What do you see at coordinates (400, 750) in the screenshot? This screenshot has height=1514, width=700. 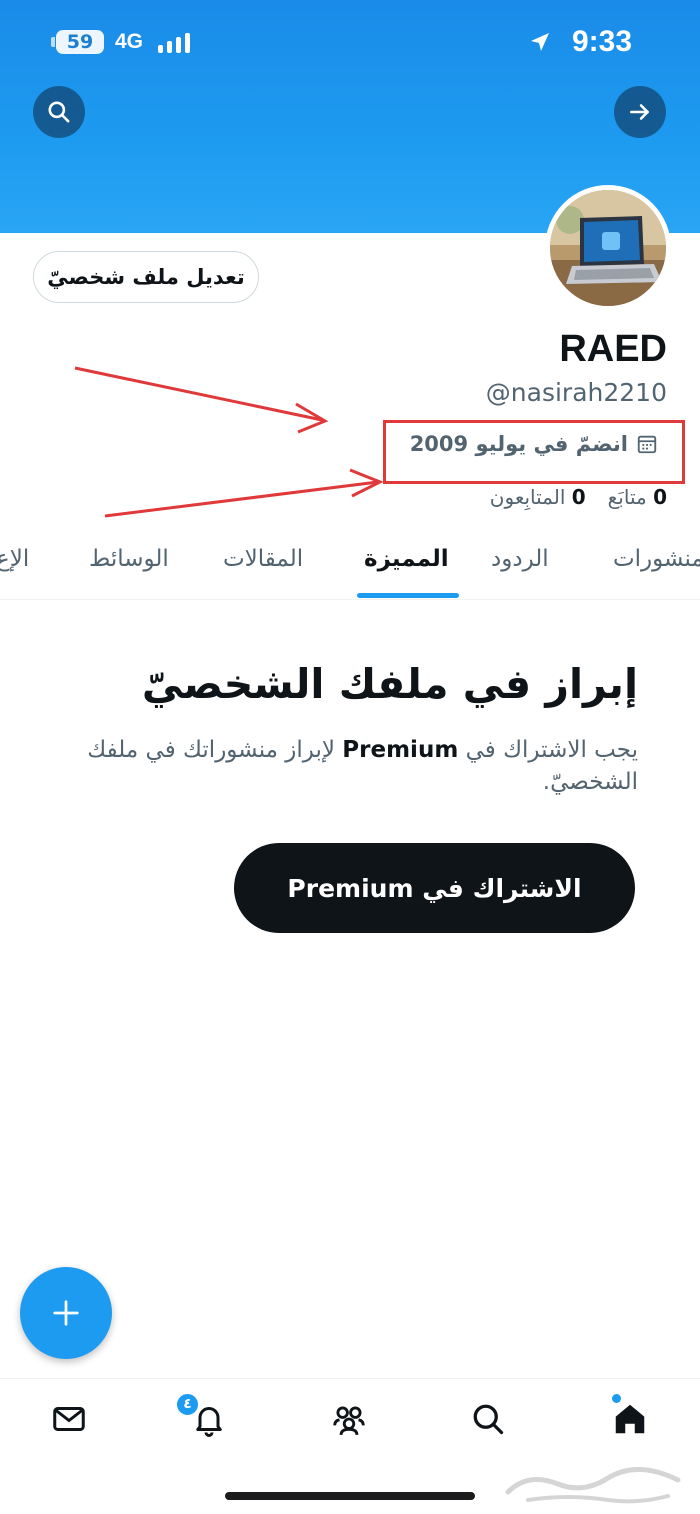 I see `desc-brand: Premium` at bounding box center [400, 750].